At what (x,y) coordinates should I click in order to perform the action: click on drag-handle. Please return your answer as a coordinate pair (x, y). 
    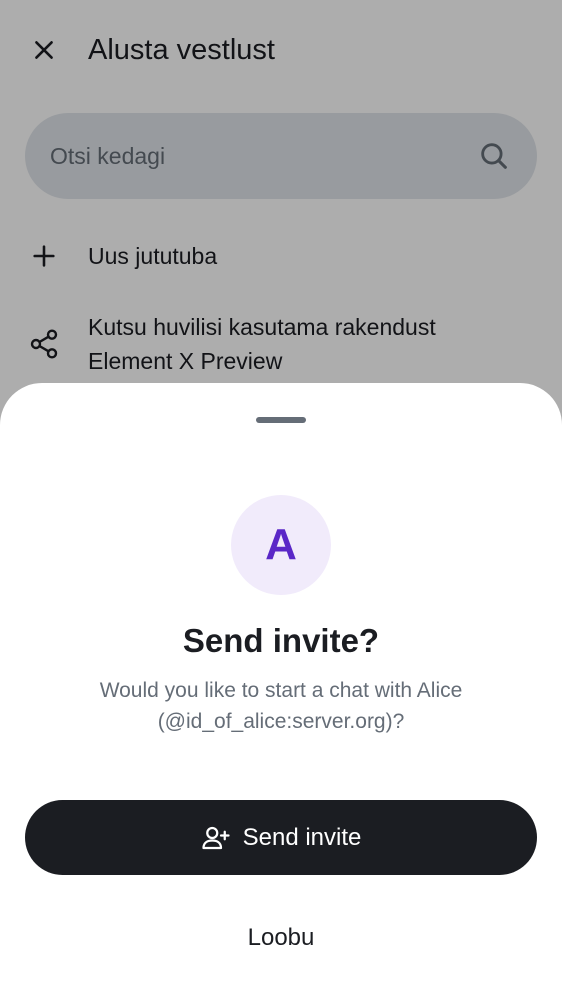
    Looking at the image, I should click on (281, 420).